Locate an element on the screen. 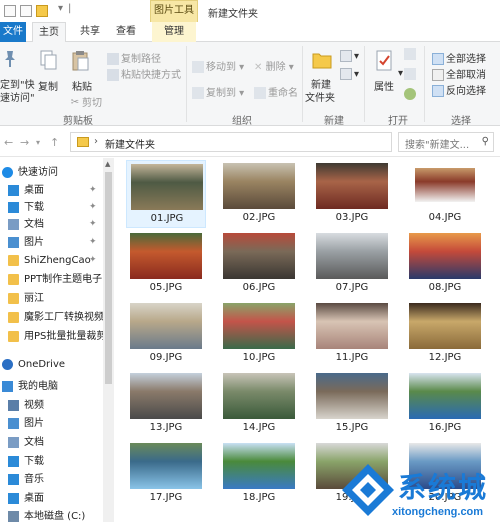  breadcrumb-chevron-icon: › is located at coordinates (96, 141).